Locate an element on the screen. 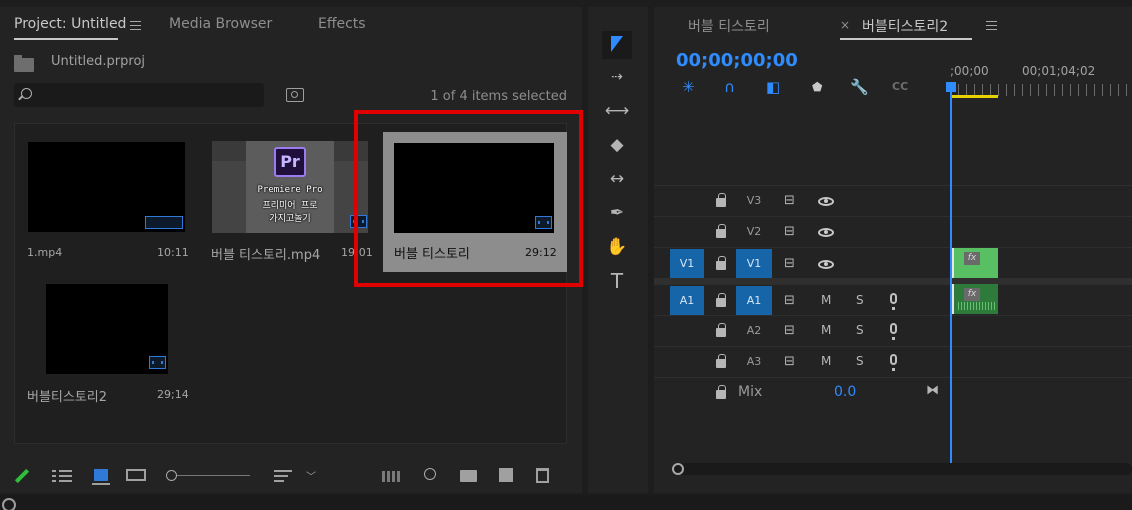 This screenshot has width=1132, height=510. track-label-a2: A2 is located at coordinates (754, 331).